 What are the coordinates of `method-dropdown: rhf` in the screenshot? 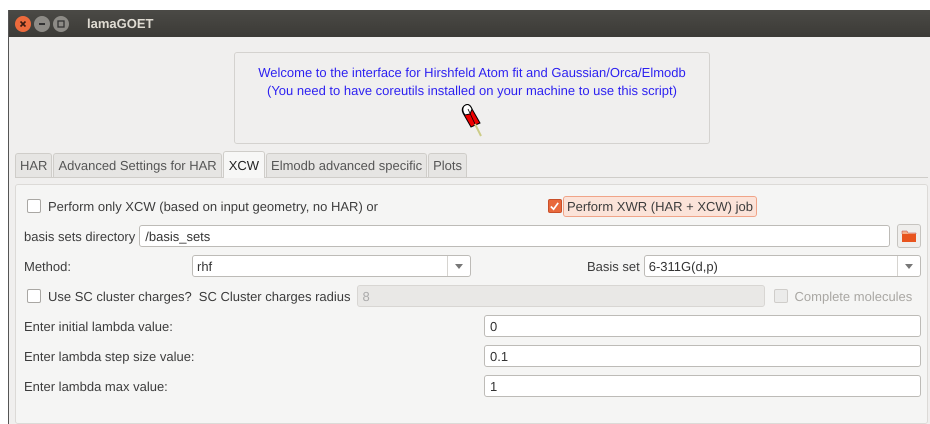 It's located at (331, 266).